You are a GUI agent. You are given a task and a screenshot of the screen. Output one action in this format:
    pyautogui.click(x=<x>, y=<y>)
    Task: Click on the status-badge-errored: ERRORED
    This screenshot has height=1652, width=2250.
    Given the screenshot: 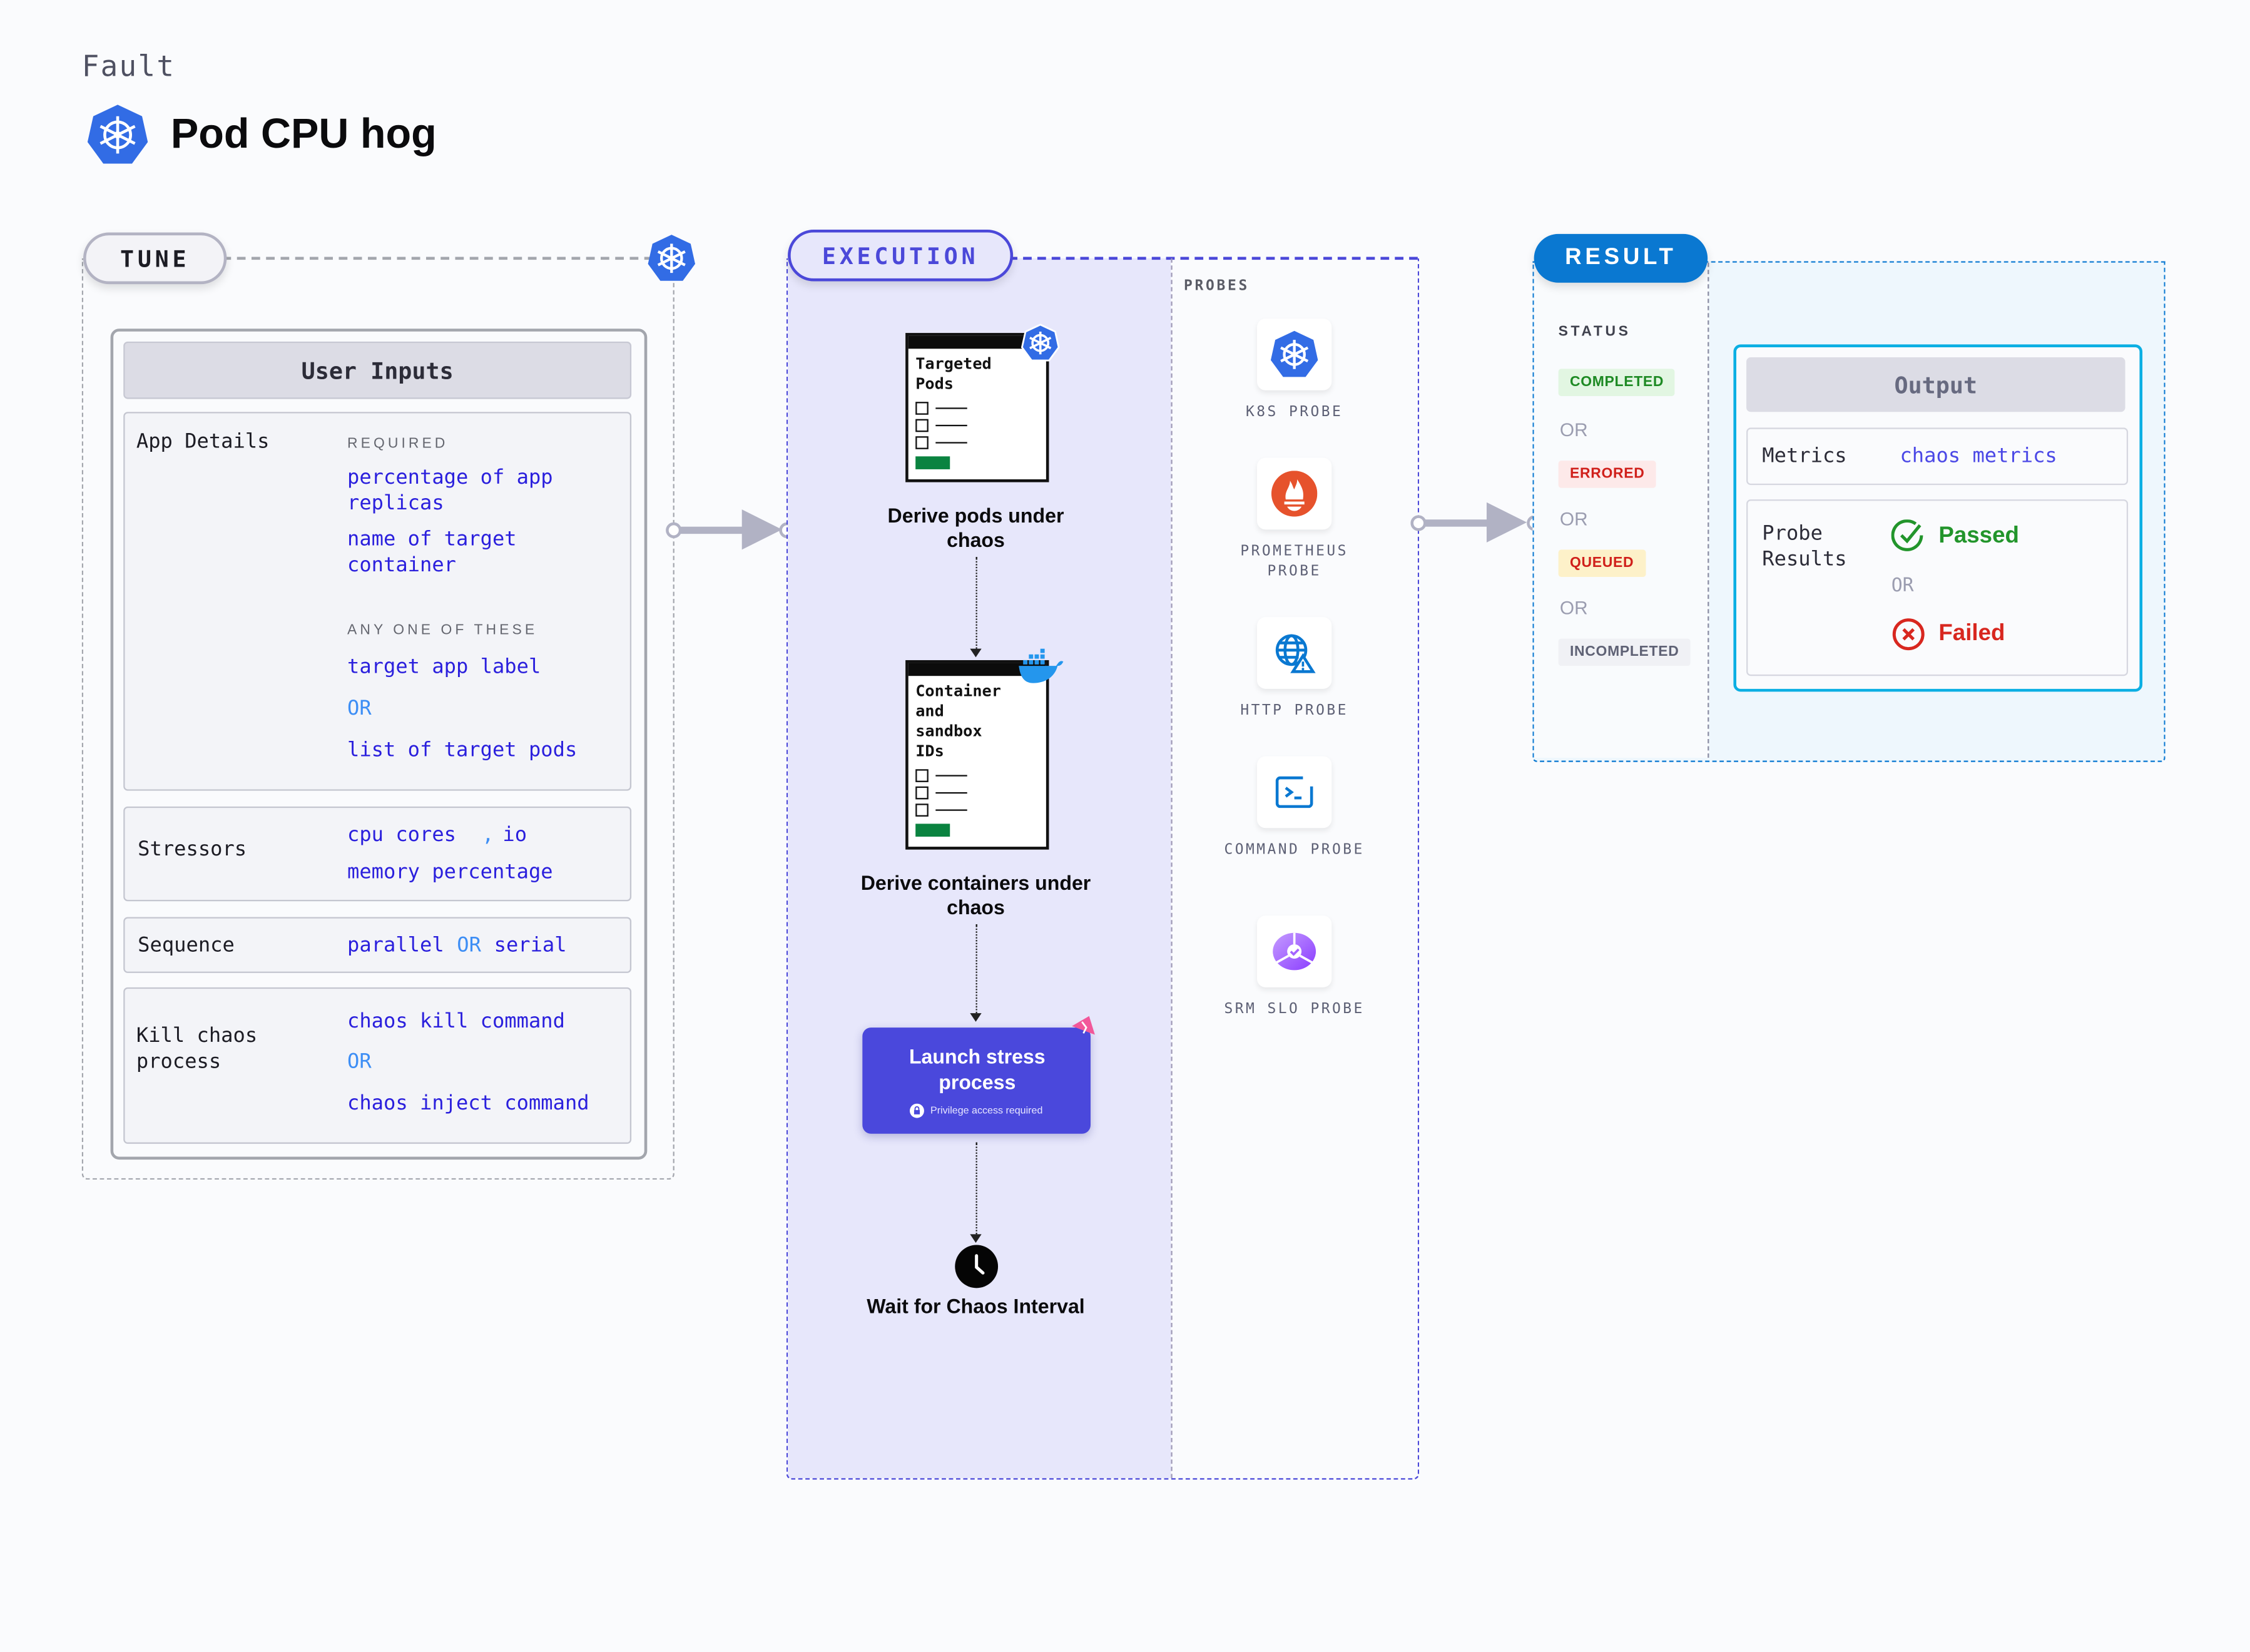 What is the action you would take?
    pyautogui.click(x=1607, y=474)
    